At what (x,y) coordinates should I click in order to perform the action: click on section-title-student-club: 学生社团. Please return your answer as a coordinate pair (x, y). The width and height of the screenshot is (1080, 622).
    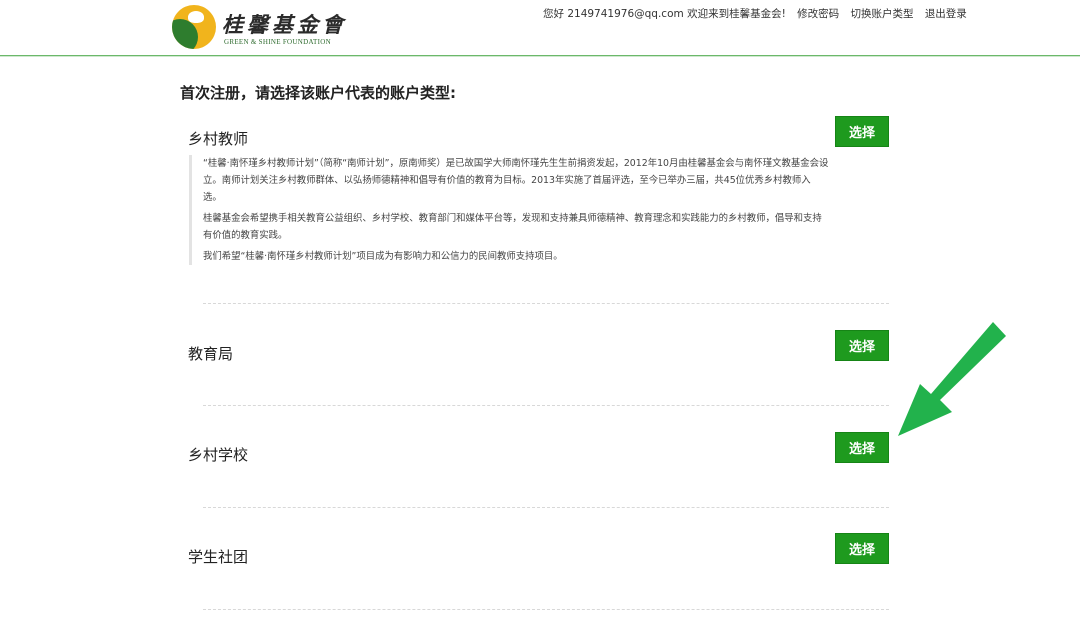
    Looking at the image, I should click on (218, 557).